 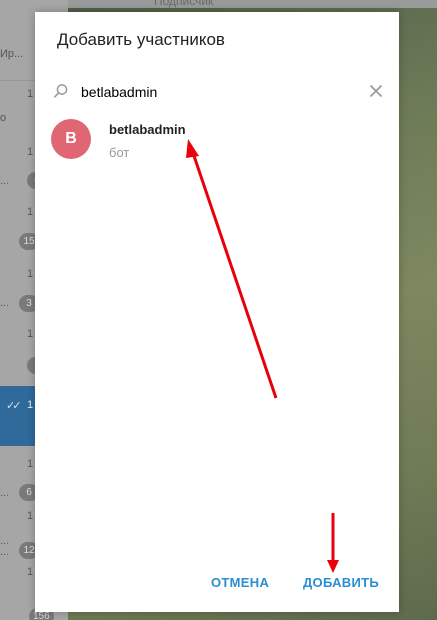 What do you see at coordinates (60, 91) in the screenshot?
I see `search-icon` at bounding box center [60, 91].